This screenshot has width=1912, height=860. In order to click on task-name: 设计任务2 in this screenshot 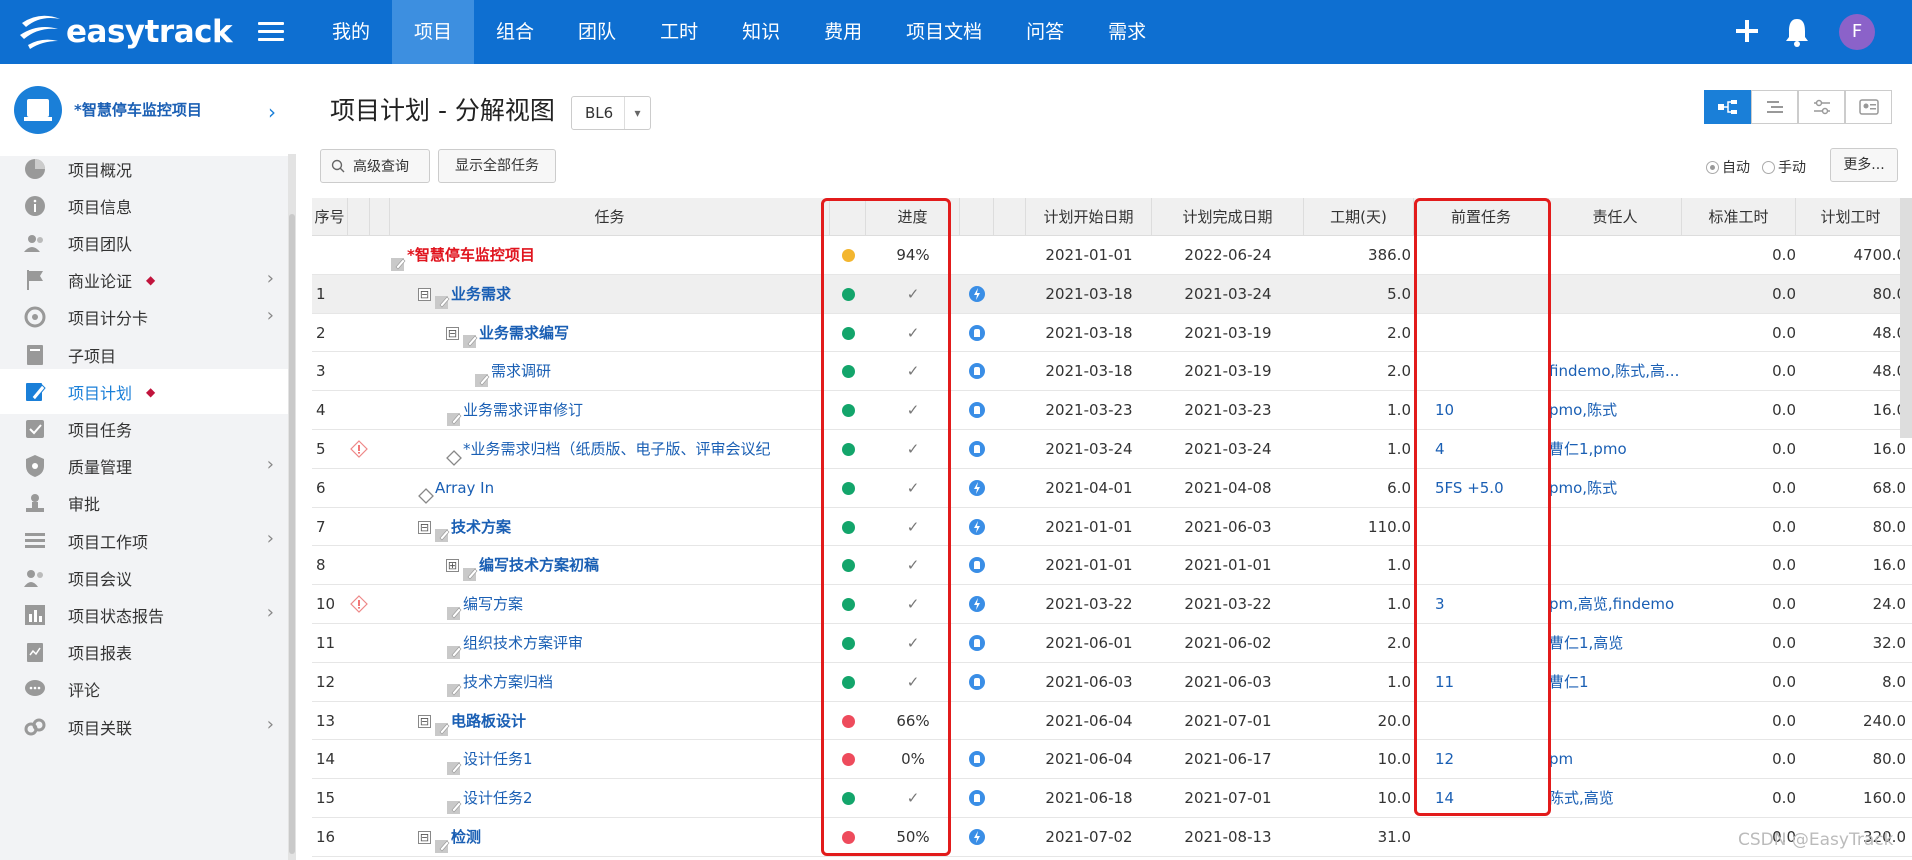, I will do `click(498, 798)`.